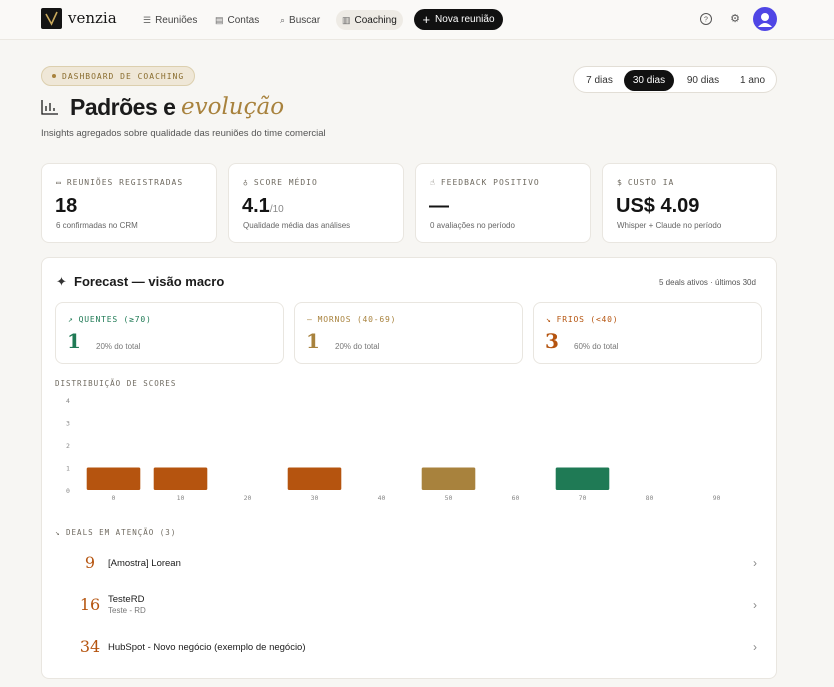  Describe the element at coordinates (92, 18) in the screenshot. I see `app-name: venzia` at that location.